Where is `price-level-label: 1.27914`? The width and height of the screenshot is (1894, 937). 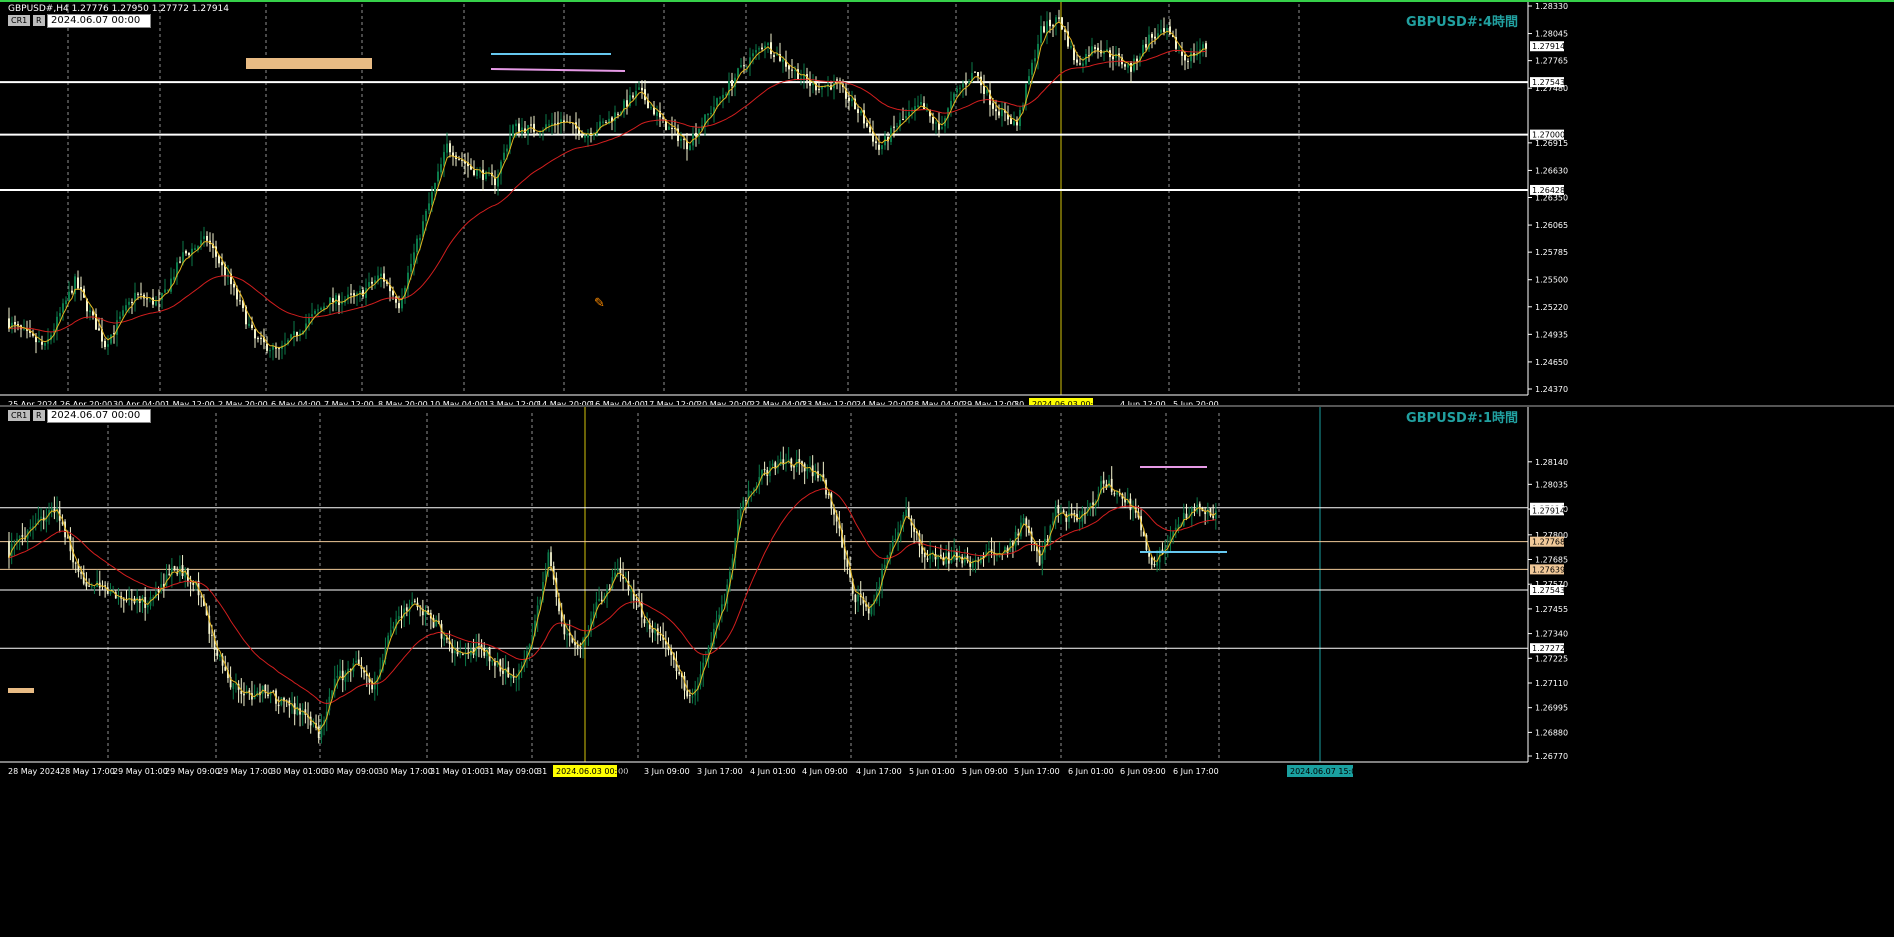
price-level-label: 1.27914 is located at coordinates (1548, 510).